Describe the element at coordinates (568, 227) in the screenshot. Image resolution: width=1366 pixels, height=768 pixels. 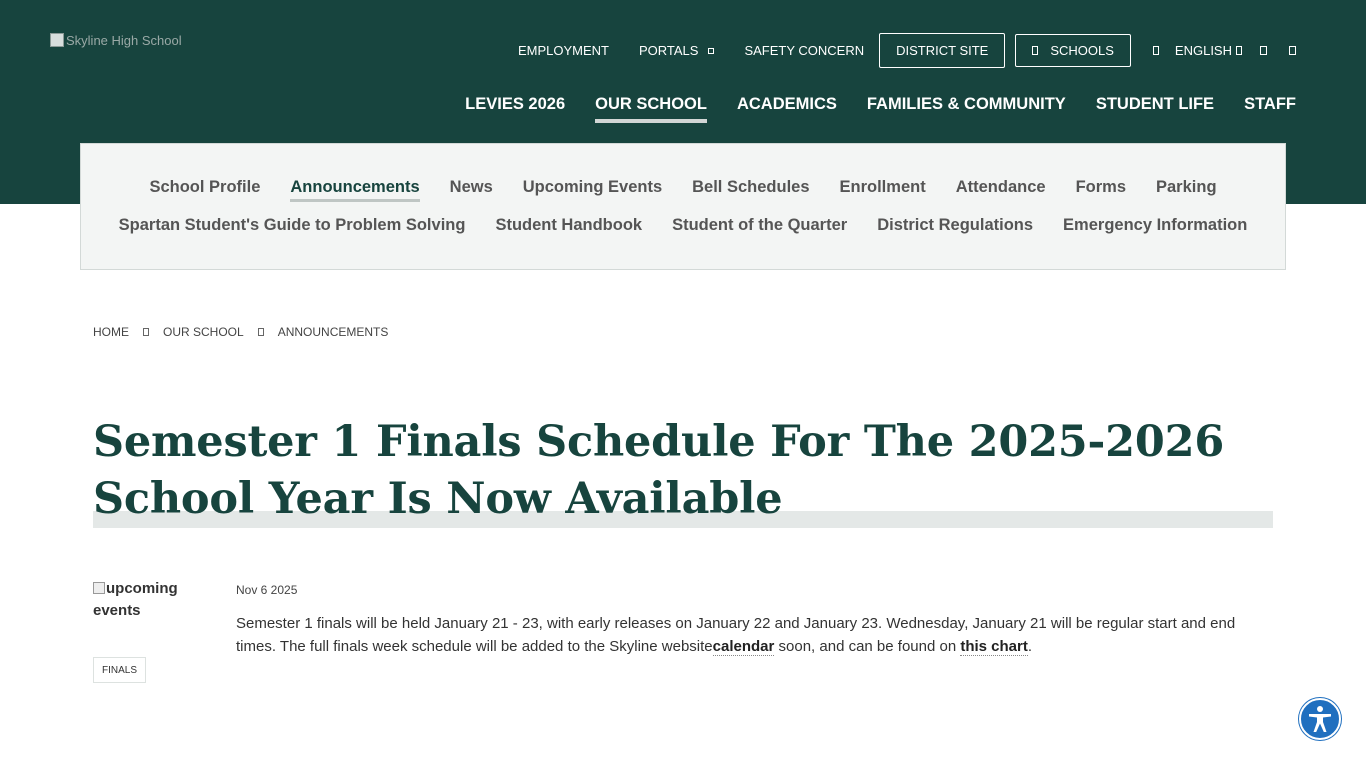
I see `subnav-item-student-handbook: Student Handbook` at that location.